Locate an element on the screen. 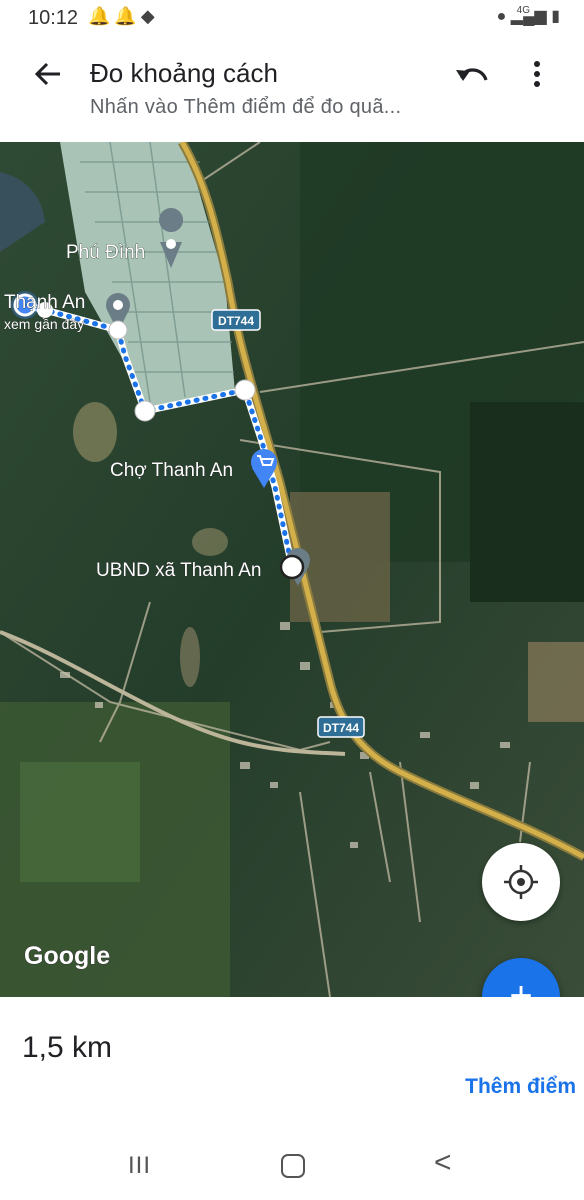  battery-icon: ▮ is located at coordinates (555, 16).